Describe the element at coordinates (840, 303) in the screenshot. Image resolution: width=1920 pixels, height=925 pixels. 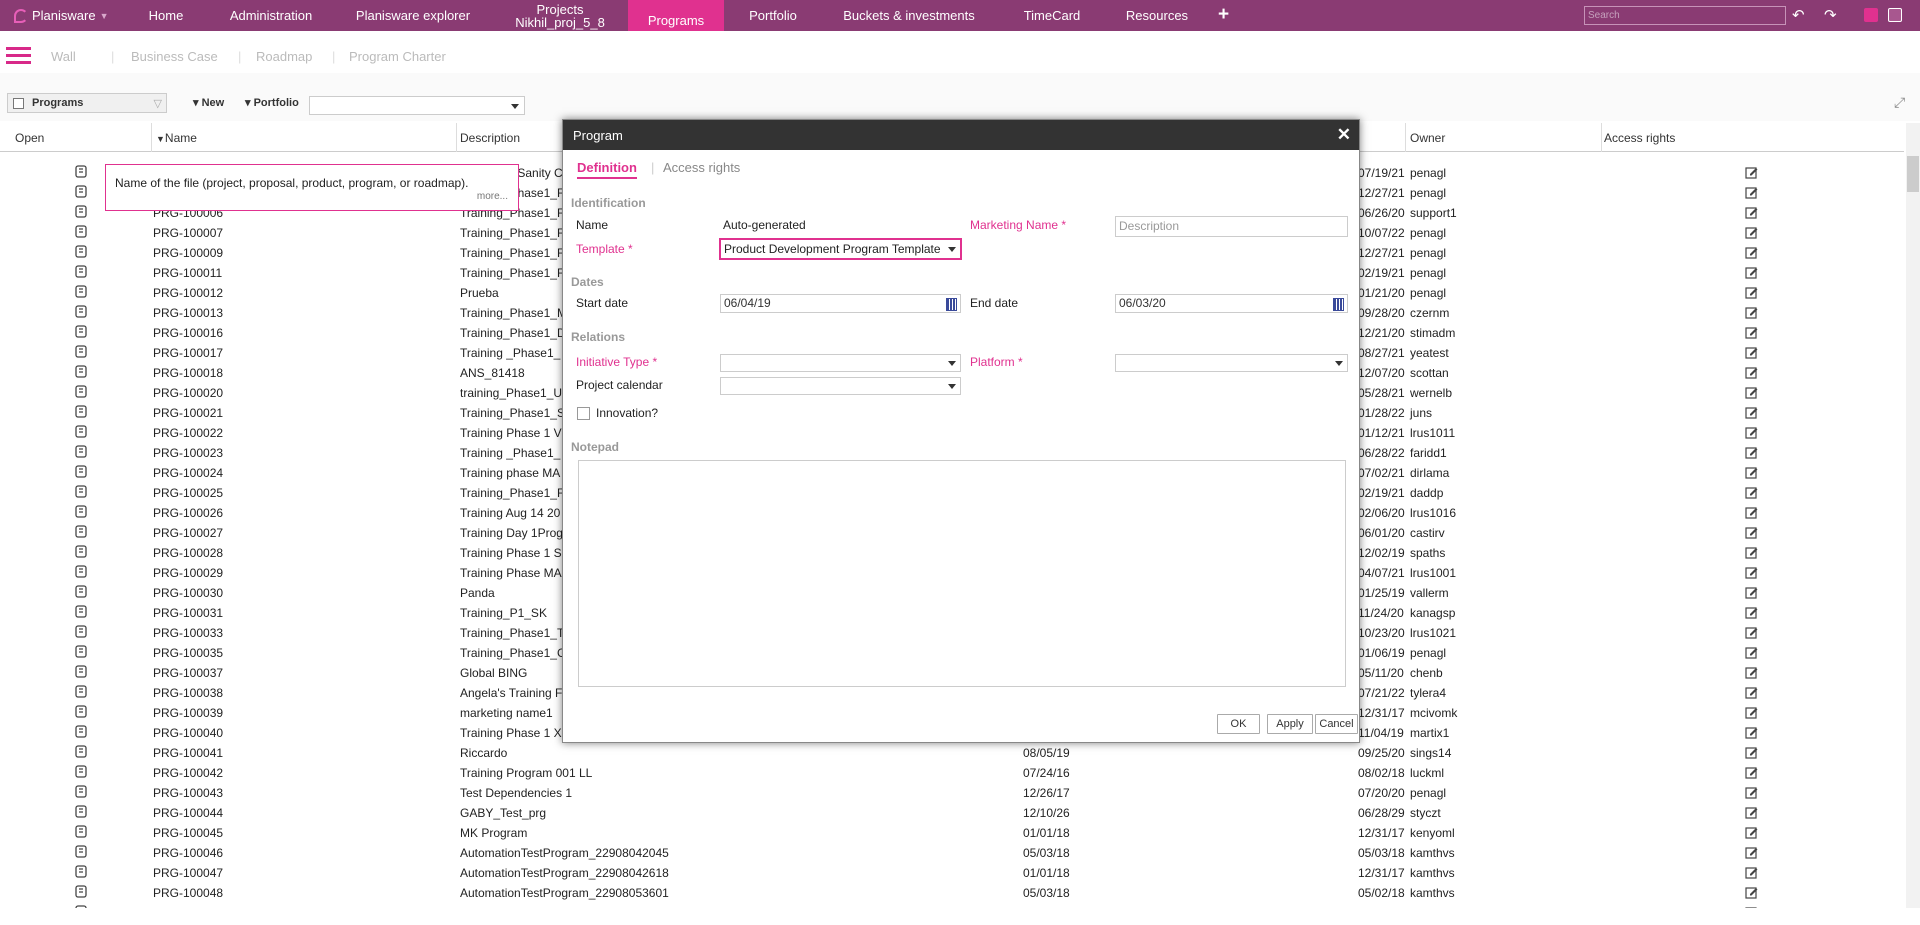
I see `start-date-field: 06/04/19` at that location.